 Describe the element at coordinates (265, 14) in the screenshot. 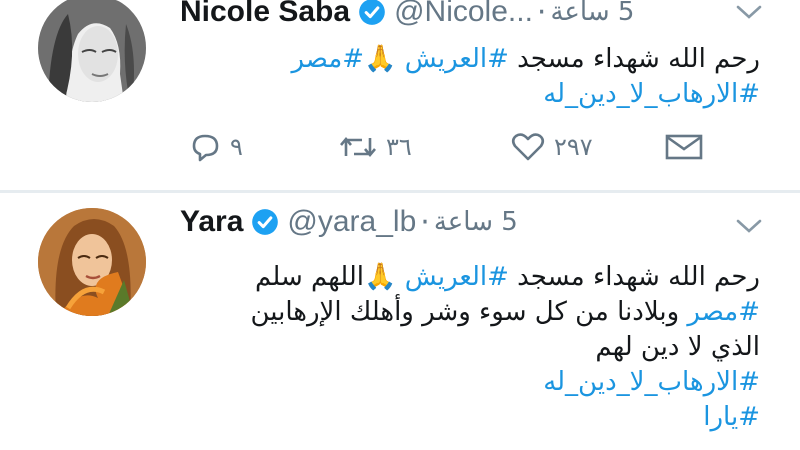

I see `display-name: Nicole Saba` at that location.